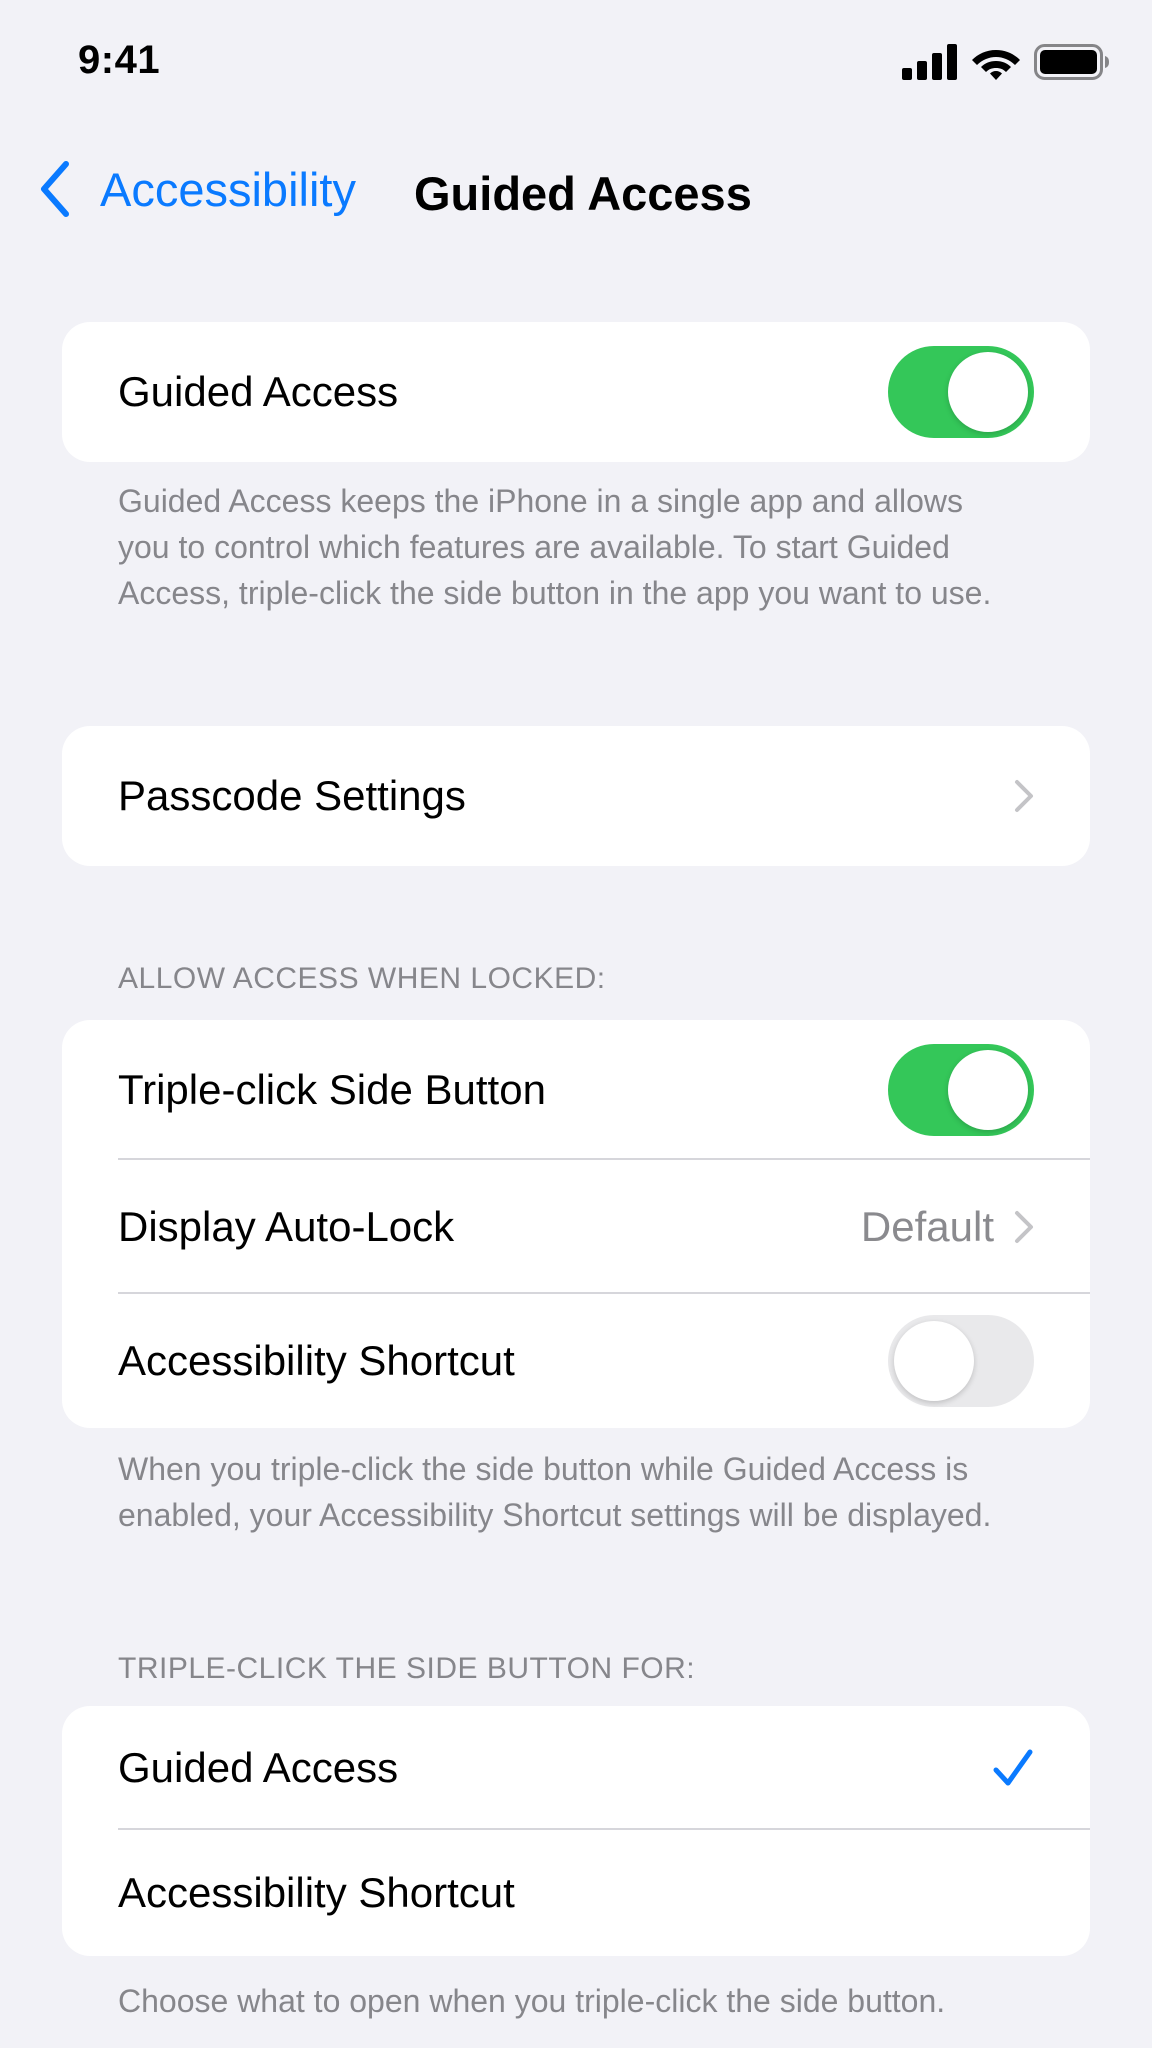 This screenshot has width=1152, height=2048. What do you see at coordinates (576, 1893) in the screenshot?
I see `option-accessibility-shortcut-row: Accessibility Shortcut` at bounding box center [576, 1893].